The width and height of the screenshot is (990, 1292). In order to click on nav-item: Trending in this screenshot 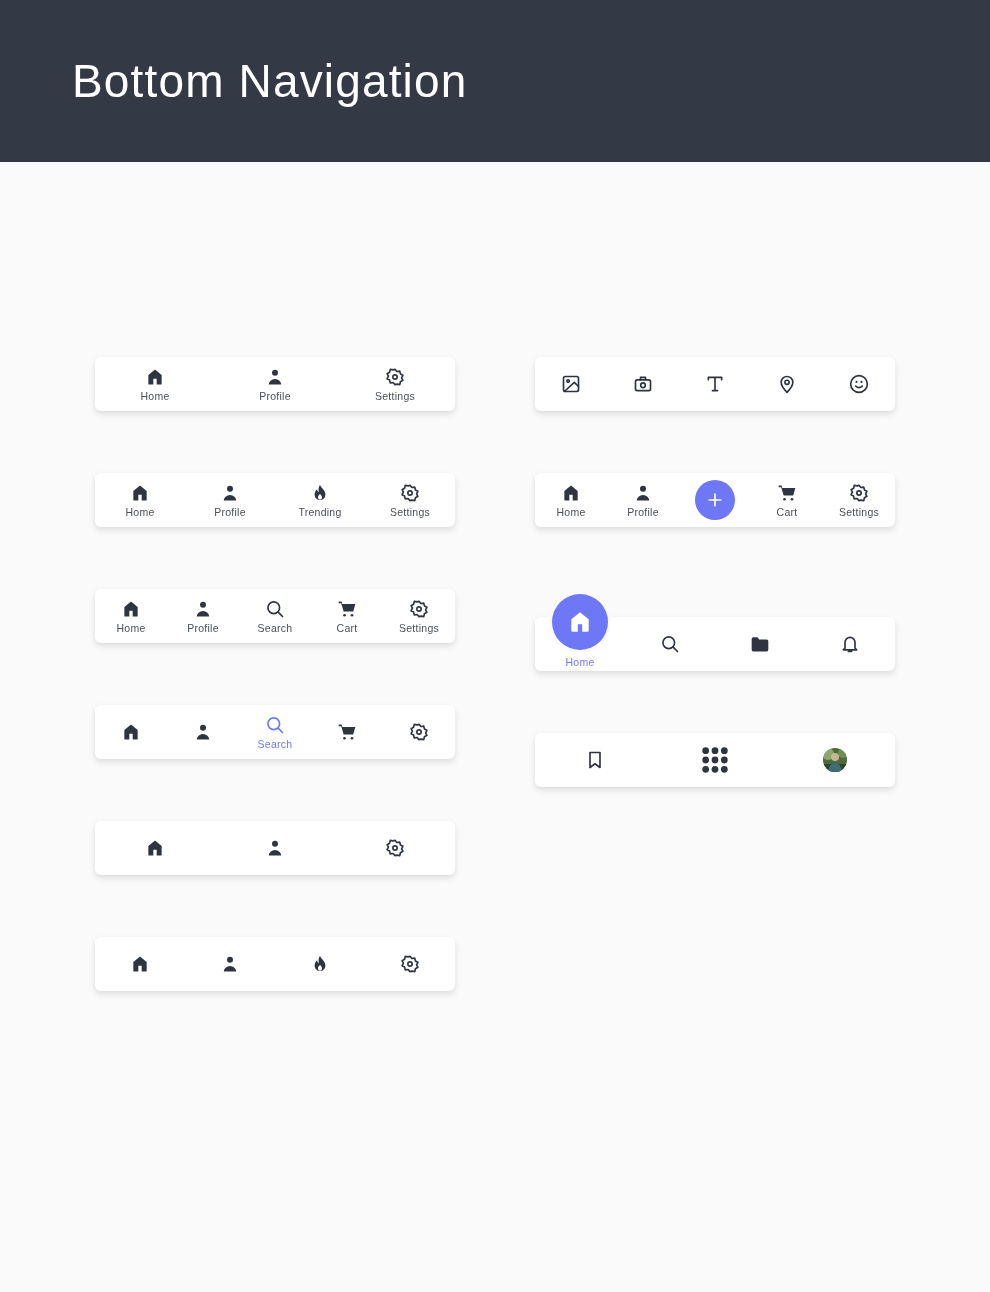, I will do `click(320, 500)`.